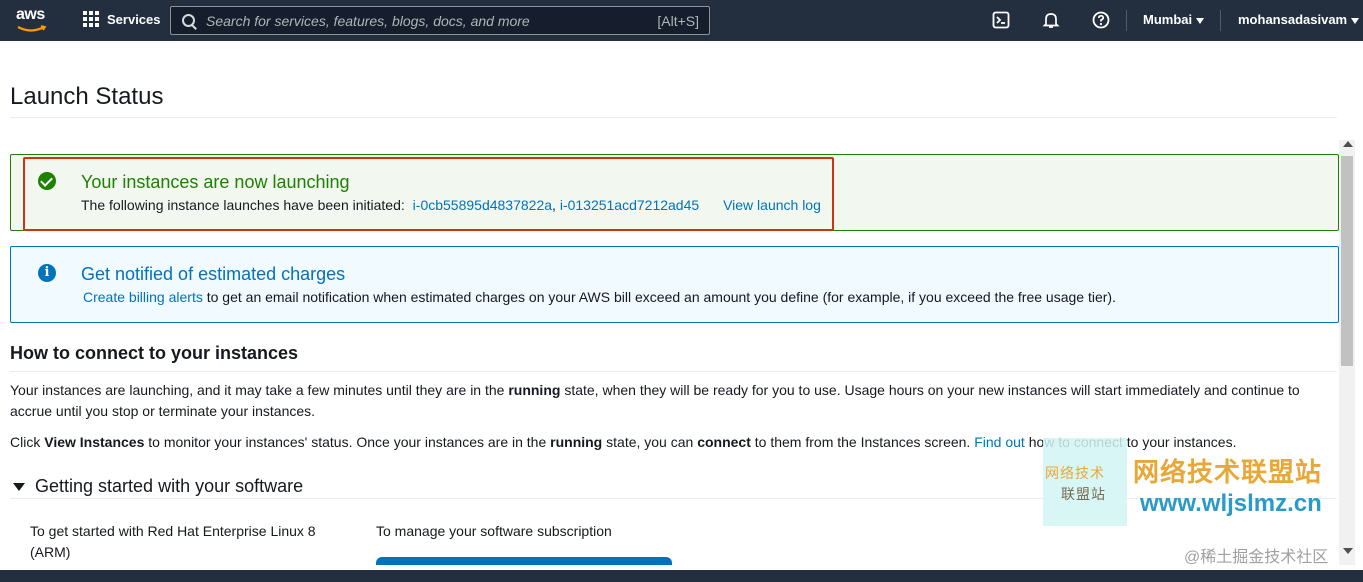 The width and height of the screenshot is (1363, 582). Describe the element at coordinates (494, 531) in the screenshot. I see `subscription-text: To manage your software subscription` at that location.